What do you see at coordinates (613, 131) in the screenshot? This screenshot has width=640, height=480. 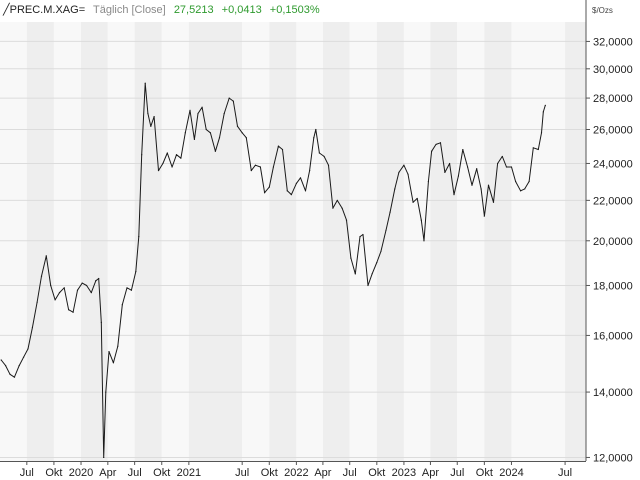 I see `y-tick-label: 26,0000` at bounding box center [613, 131].